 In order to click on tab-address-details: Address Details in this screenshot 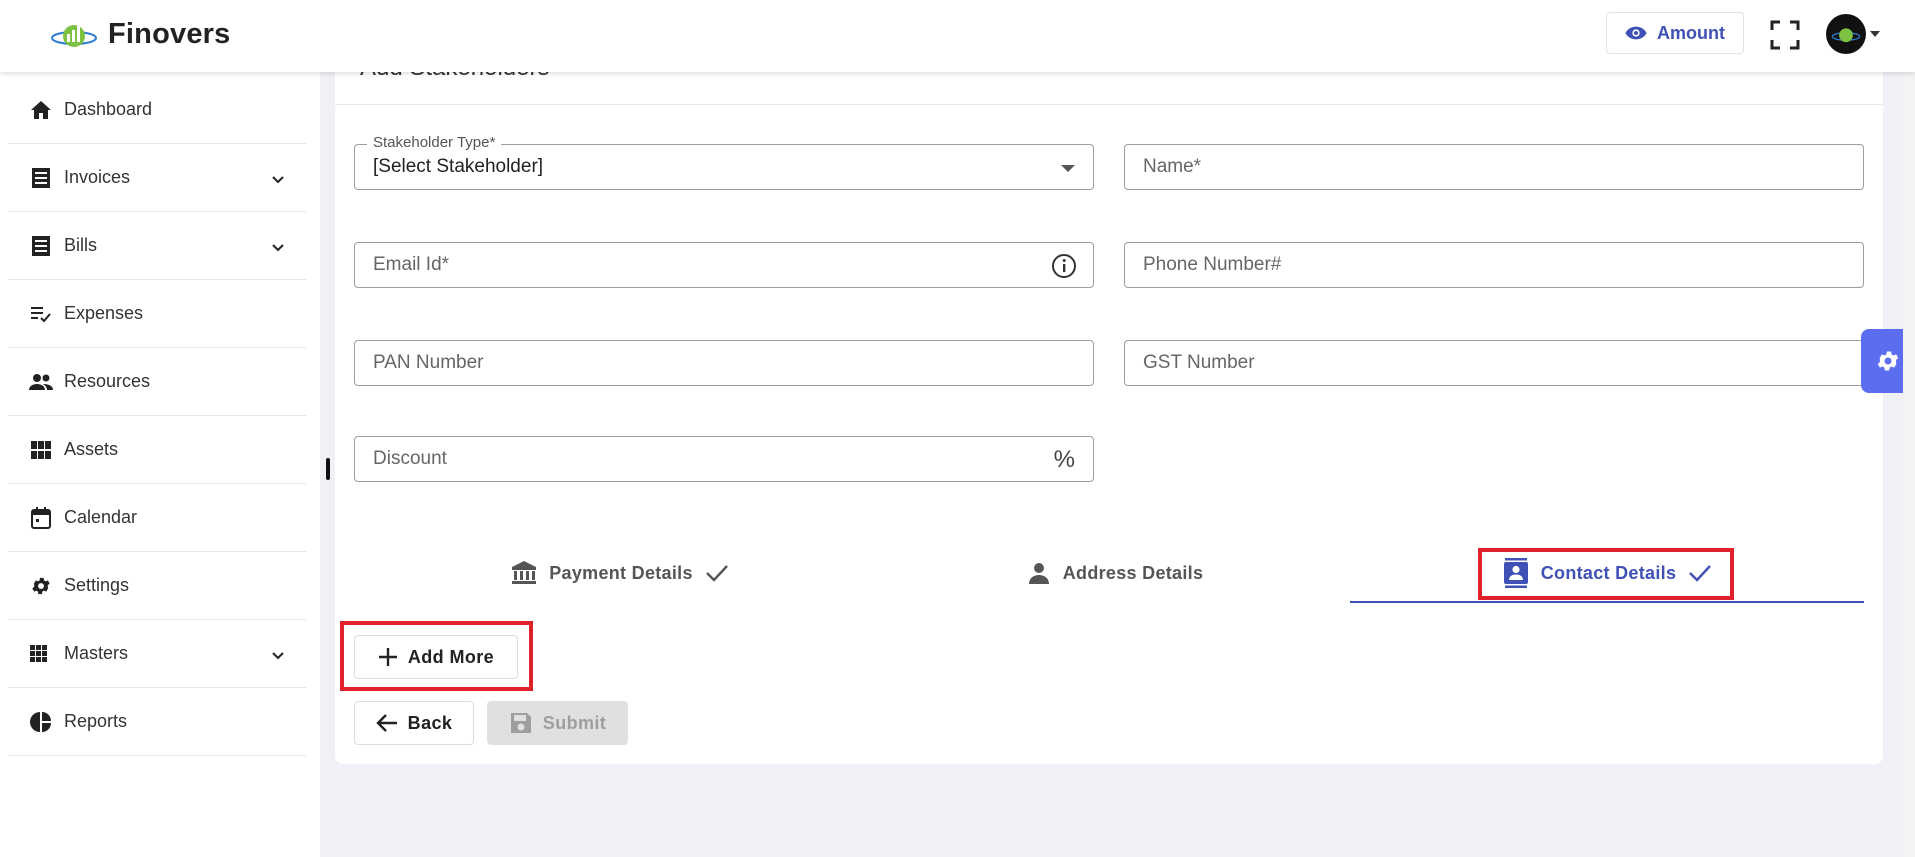, I will do `click(1115, 573)`.